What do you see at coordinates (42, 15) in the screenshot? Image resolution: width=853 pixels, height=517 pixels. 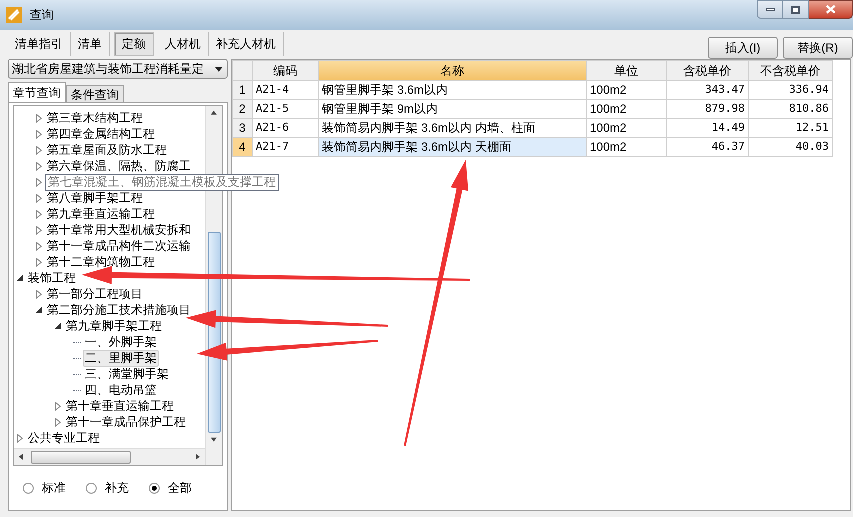 I see `window-title: 查询` at bounding box center [42, 15].